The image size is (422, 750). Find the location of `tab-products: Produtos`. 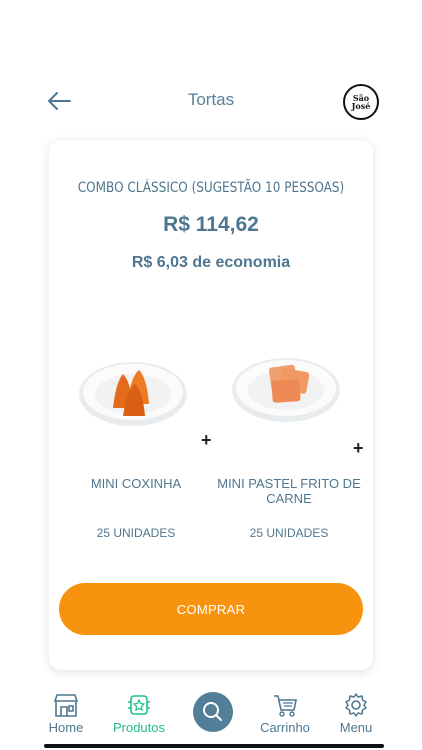

tab-products: Produtos is located at coordinates (139, 713).